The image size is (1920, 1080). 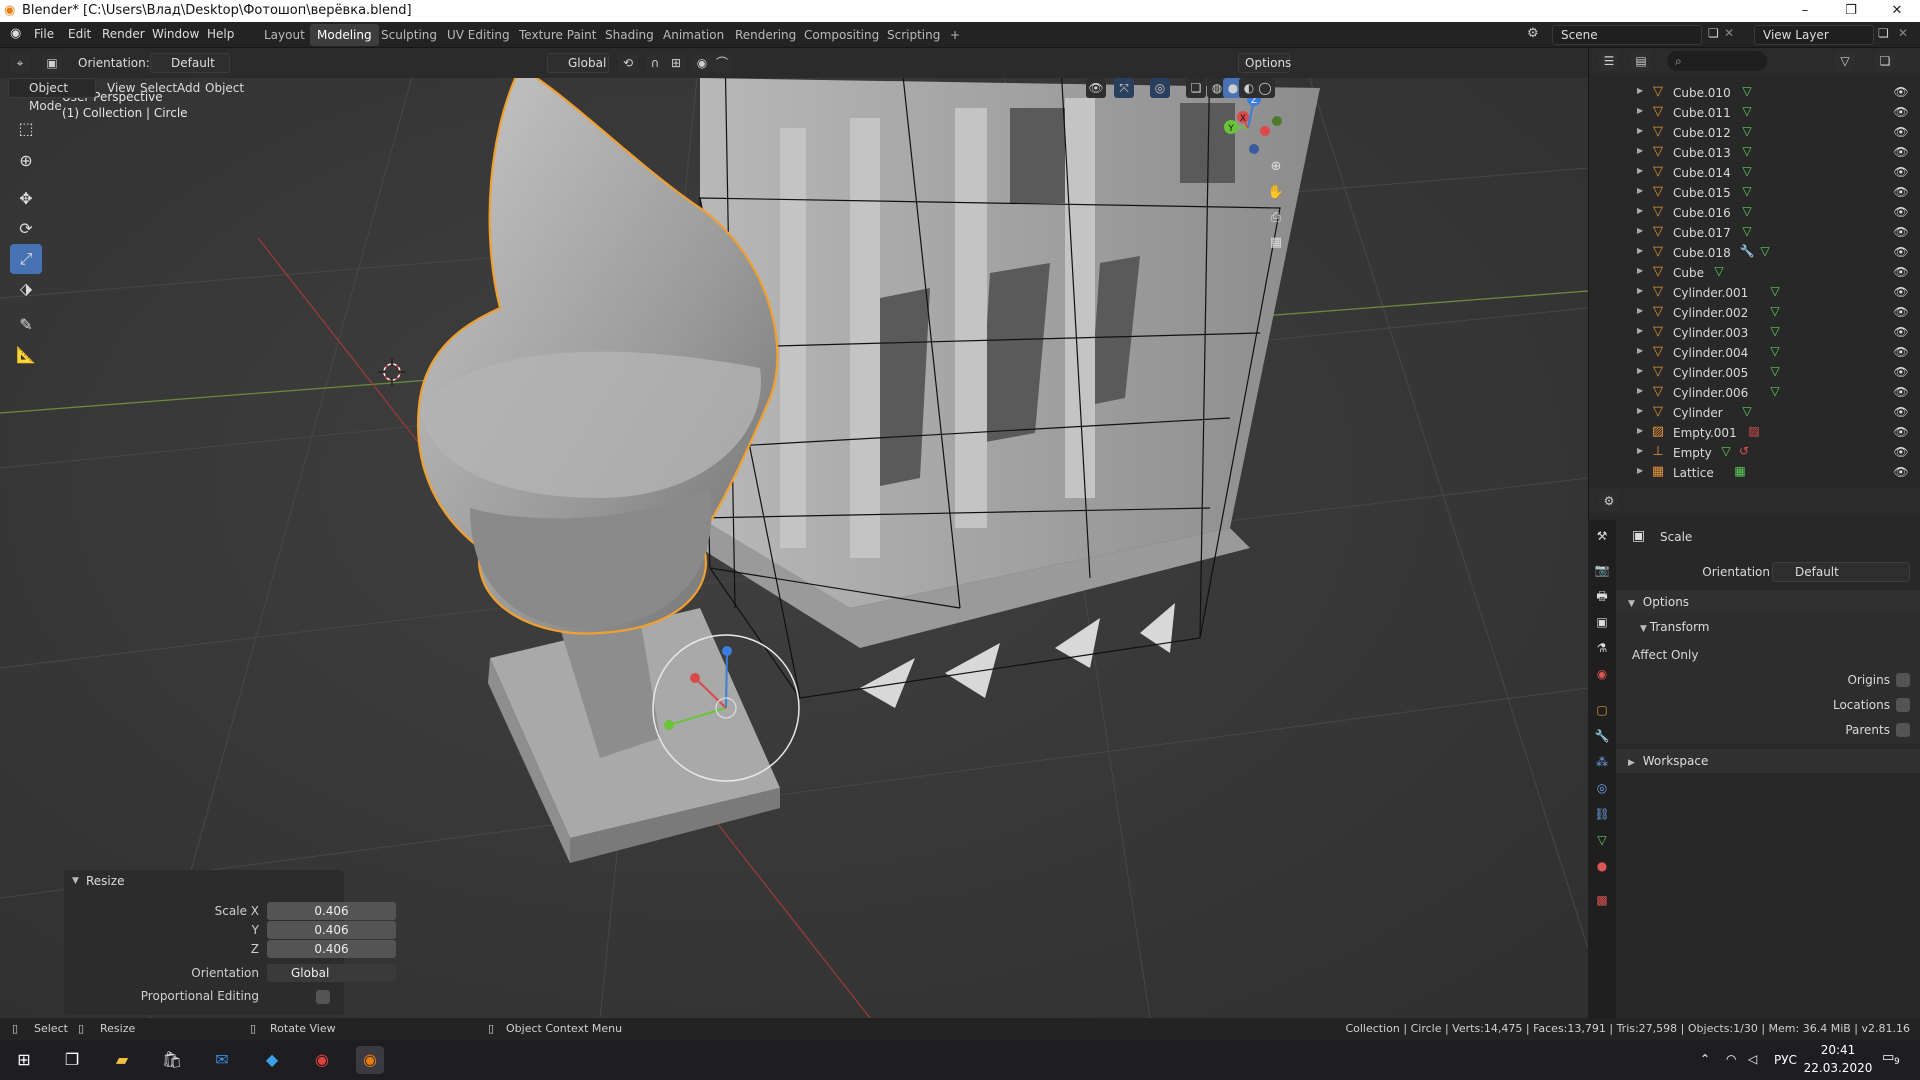 What do you see at coordinates (1602, 536) in the screenshot?
I see `tool-tab-icon: ⚒` at bounding box center [1602, 536].